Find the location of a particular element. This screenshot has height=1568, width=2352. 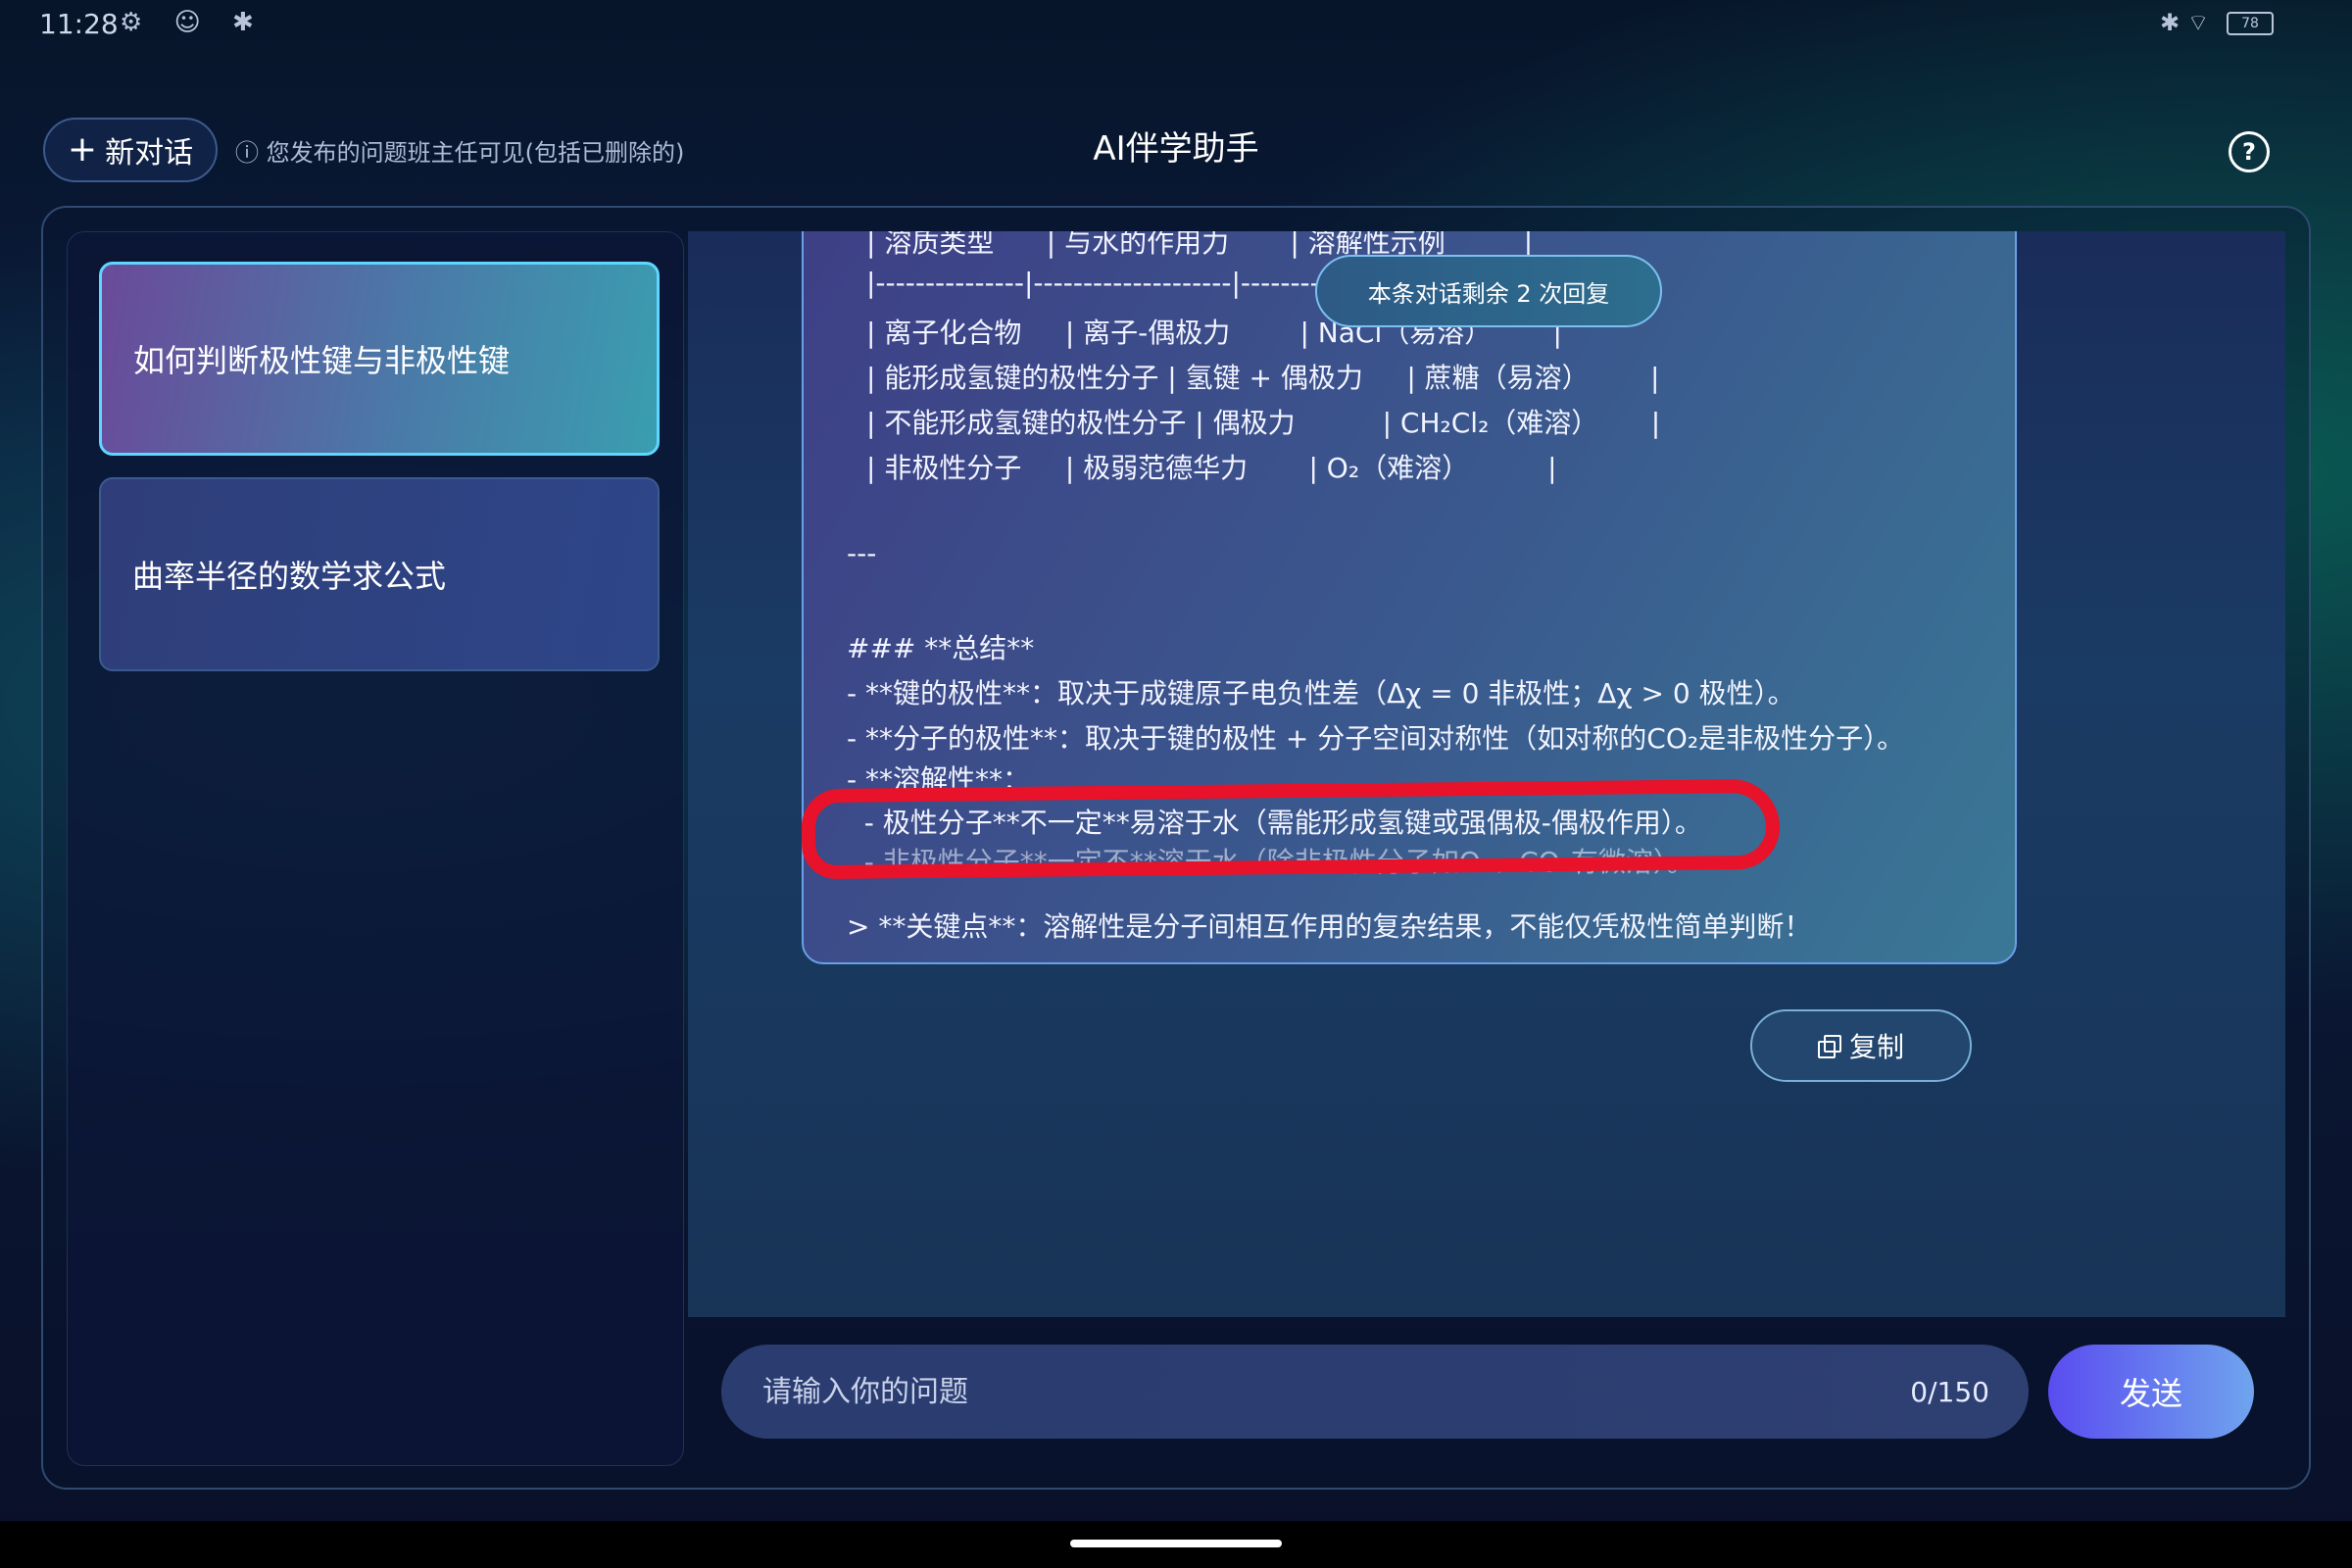

message-line: ### **总结** is located at coordinates (941, 648).